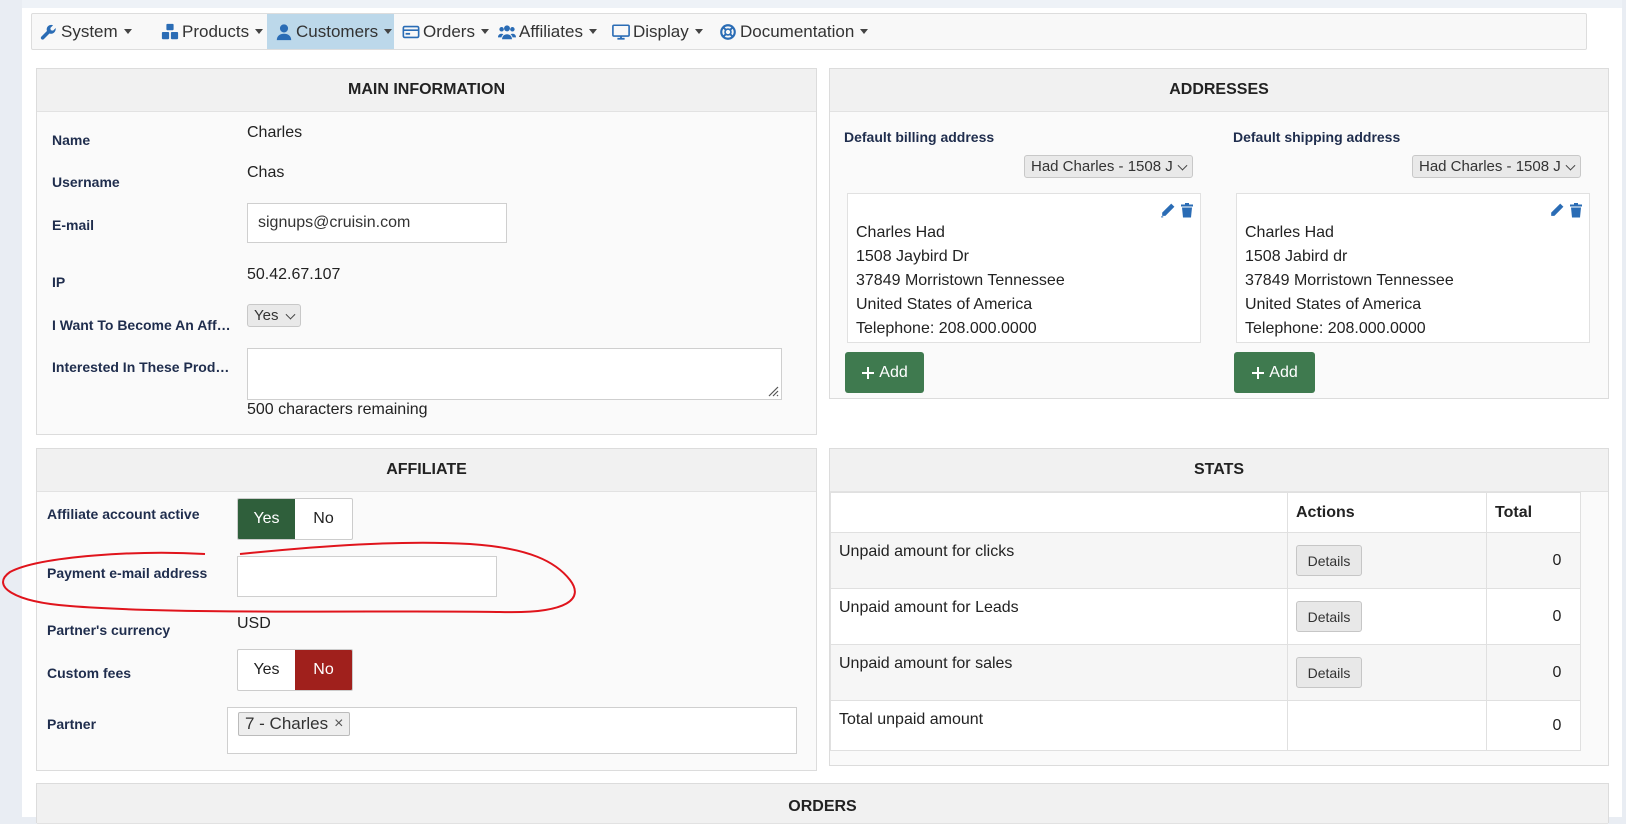 This screenshot has height=824, width=1626. I want to click on credit-card-icon, so click(411, 32).